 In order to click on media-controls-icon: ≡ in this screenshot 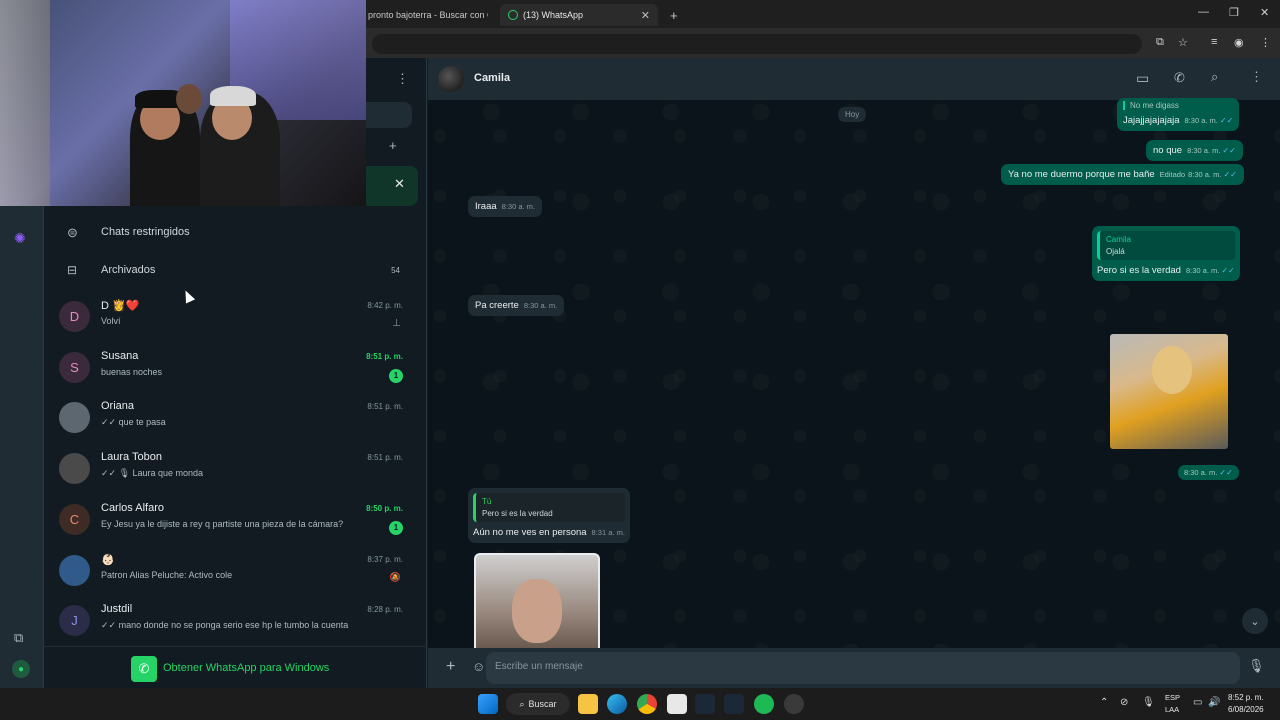, I will do `click(1214, 42)`.